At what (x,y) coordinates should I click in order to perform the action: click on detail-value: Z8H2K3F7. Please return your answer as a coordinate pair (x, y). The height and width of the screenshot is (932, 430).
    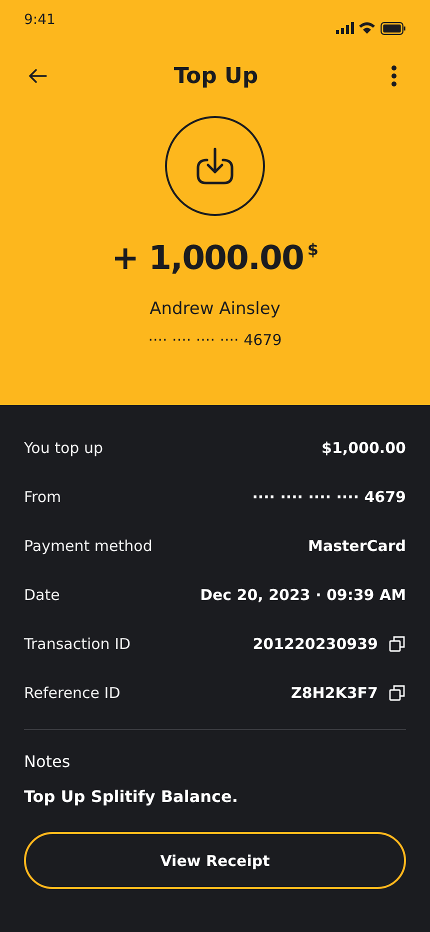
    Looking at the image, I should click on (334, 693).